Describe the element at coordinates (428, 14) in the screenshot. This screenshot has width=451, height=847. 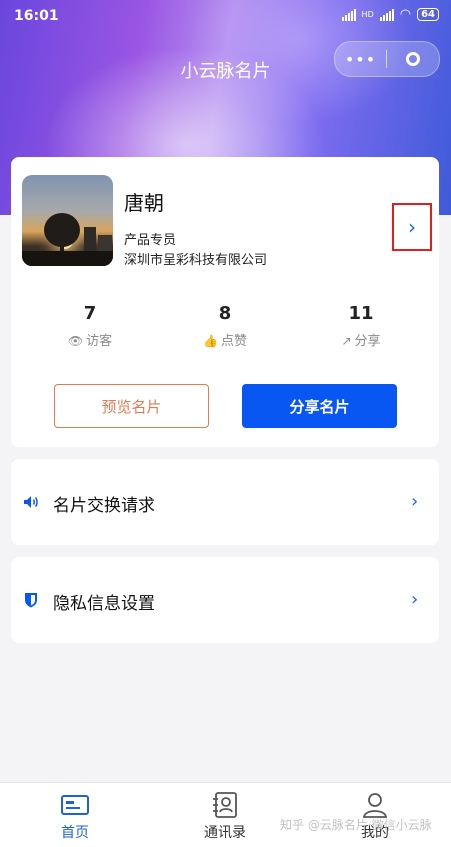
I see `battery-icon: 64` at that location.